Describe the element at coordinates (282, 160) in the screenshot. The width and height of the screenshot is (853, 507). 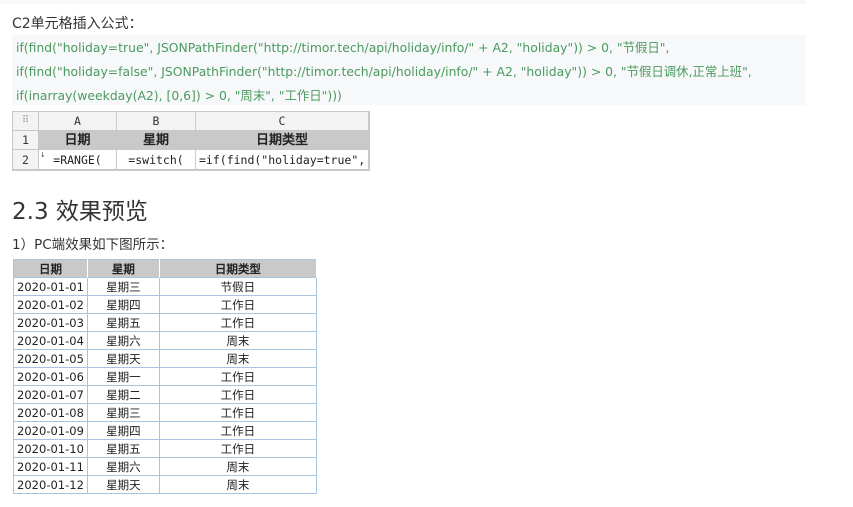
I see `designer-cell-c2: =if(find("holiday=true",` at that location.